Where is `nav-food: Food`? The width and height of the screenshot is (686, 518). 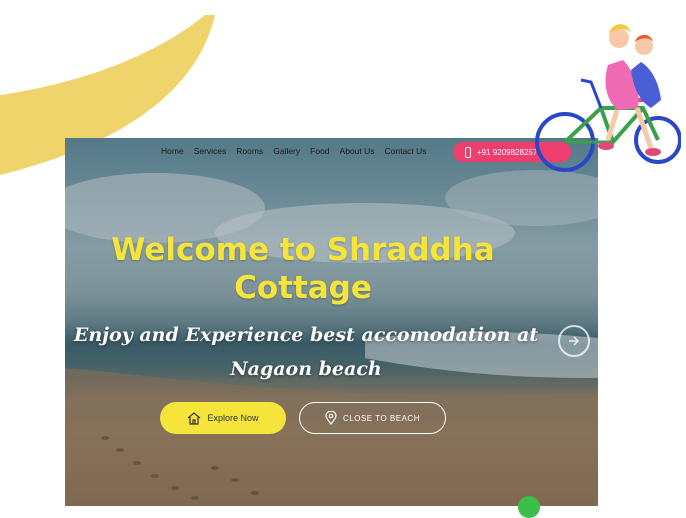 nav-food: Food is located at coordinates (319, 151).